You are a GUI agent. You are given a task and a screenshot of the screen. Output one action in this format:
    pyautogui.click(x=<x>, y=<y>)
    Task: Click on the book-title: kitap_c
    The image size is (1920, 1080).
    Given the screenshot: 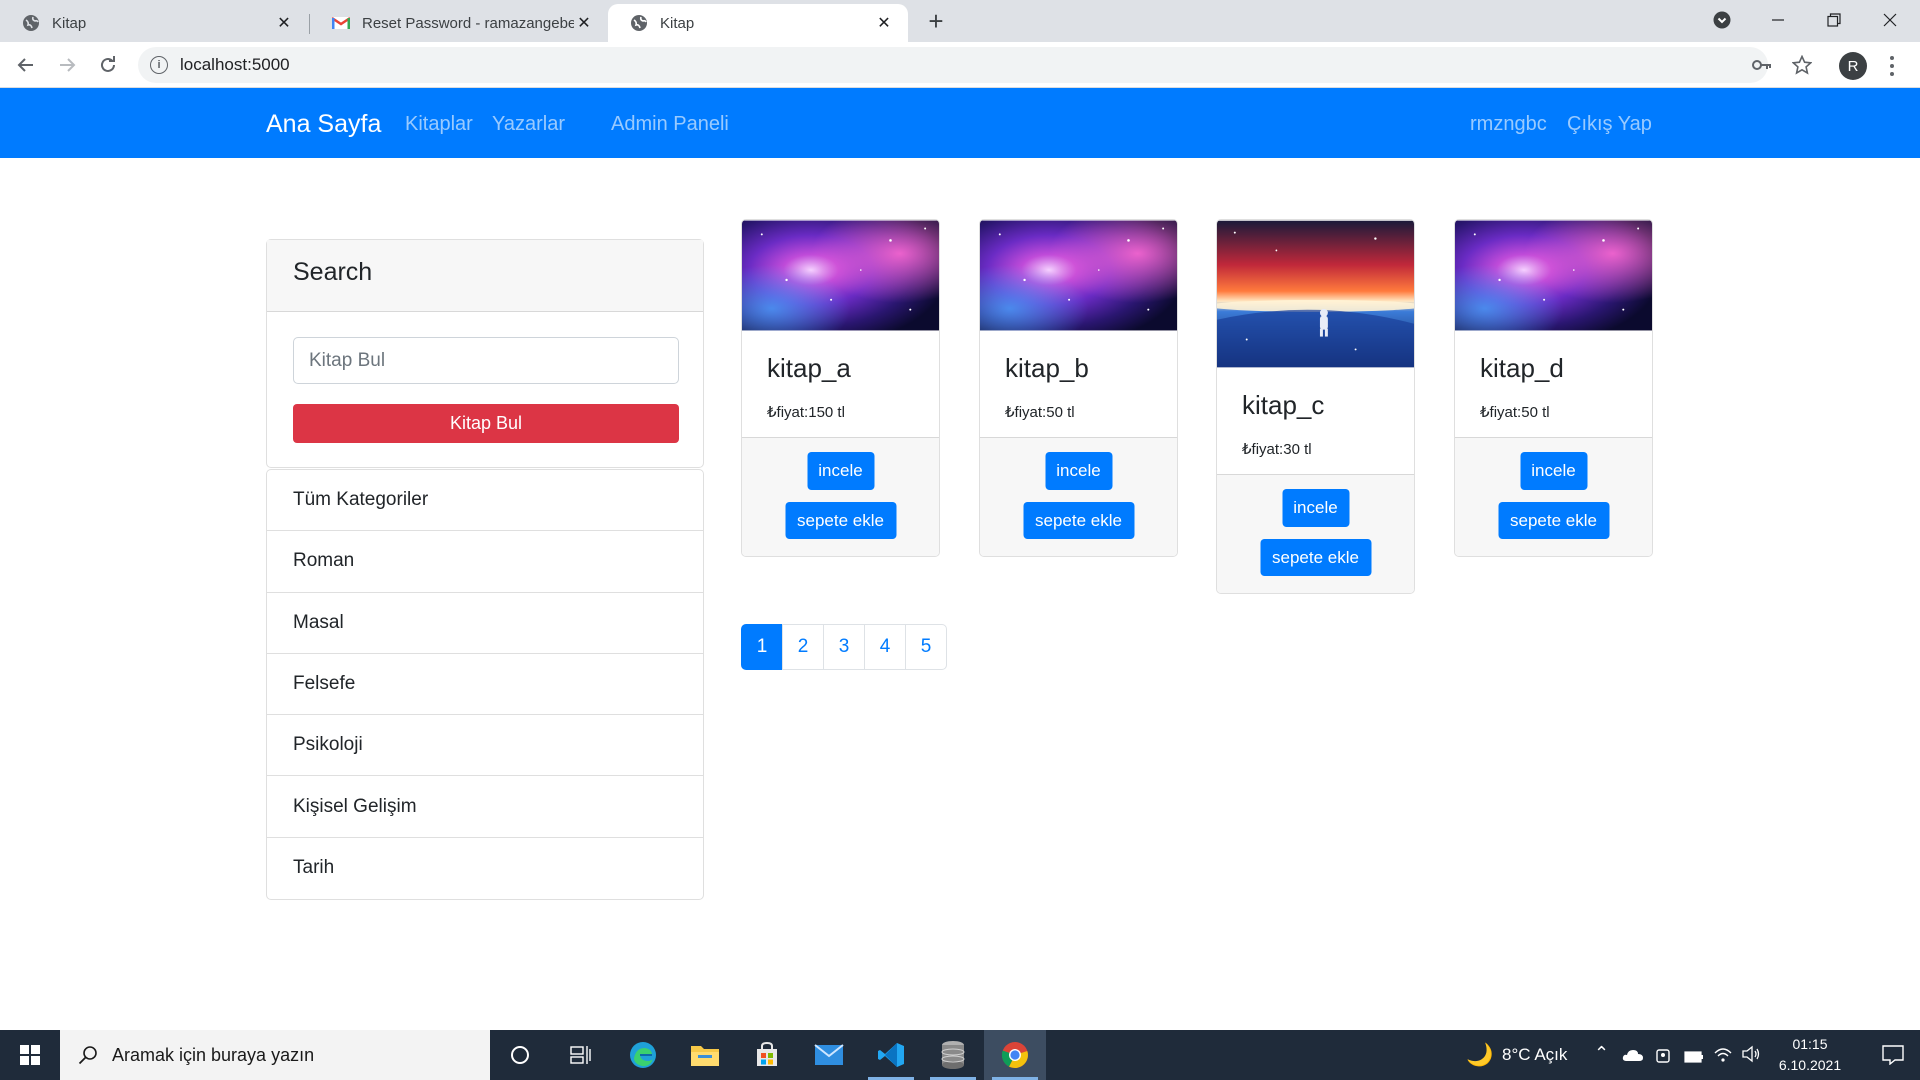 What is the action you would take?
    pyautogui.click(x=1315, y=408)
    